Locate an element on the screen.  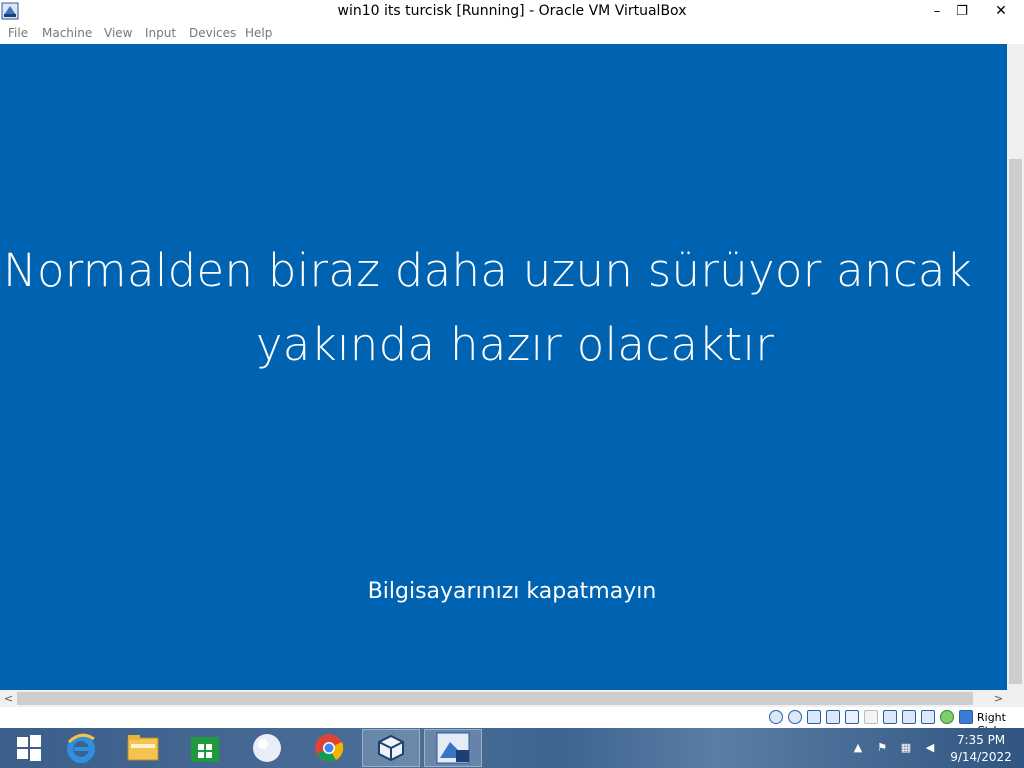
menu-file: File is located at coordinates (18, 33).